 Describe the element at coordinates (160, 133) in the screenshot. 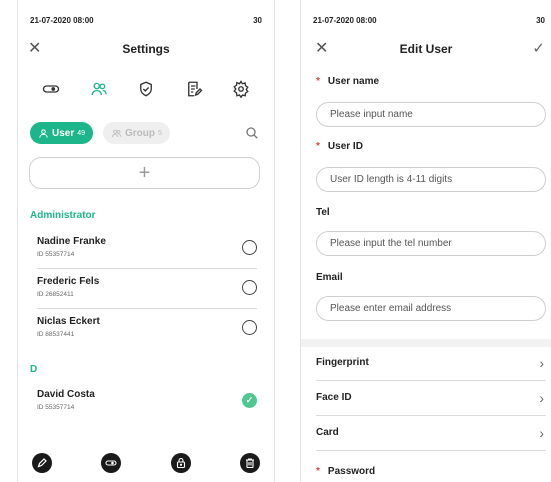

I see `tab-group-count: 5` at that location.